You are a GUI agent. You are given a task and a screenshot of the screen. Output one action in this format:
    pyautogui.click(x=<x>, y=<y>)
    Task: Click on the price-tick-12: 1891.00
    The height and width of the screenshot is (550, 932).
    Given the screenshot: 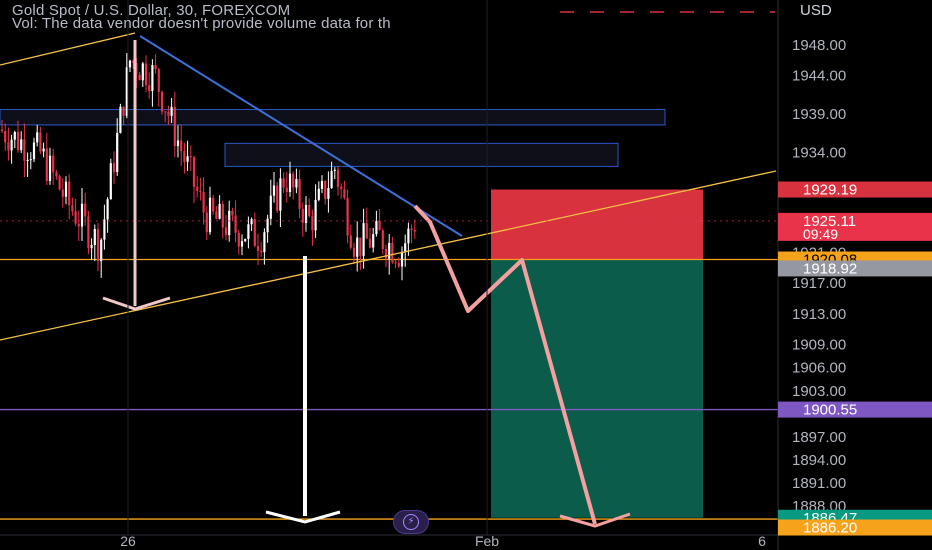 What is the action you would take?
    pyautogui.click(x=819, y=483)
    